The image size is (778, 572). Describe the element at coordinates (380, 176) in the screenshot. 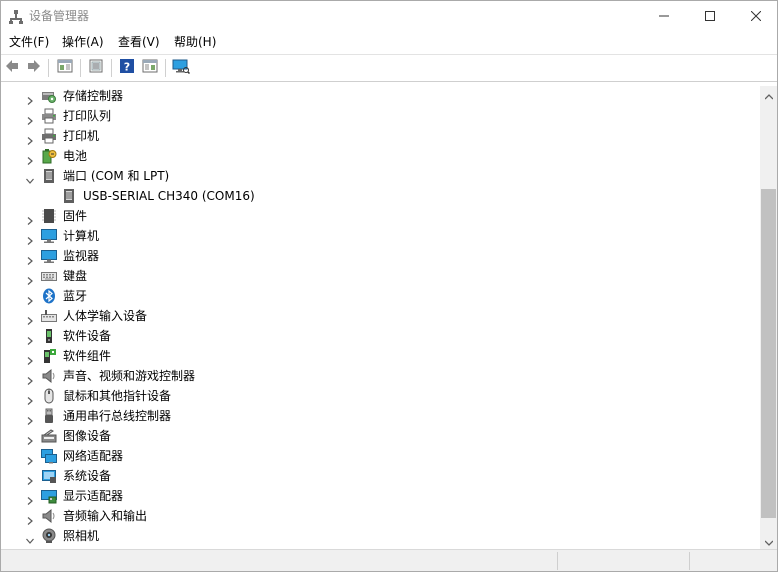

I see `tree-category-row: 端口 (COM 和 LPT)` at that location.